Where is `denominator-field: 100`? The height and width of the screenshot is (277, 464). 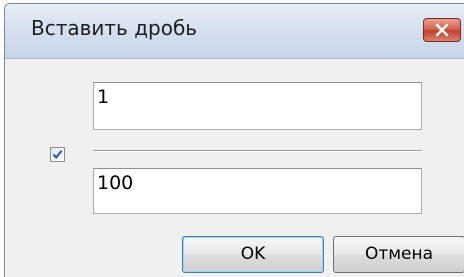
denominator-field: 100 is located at coordinates (257, 191).